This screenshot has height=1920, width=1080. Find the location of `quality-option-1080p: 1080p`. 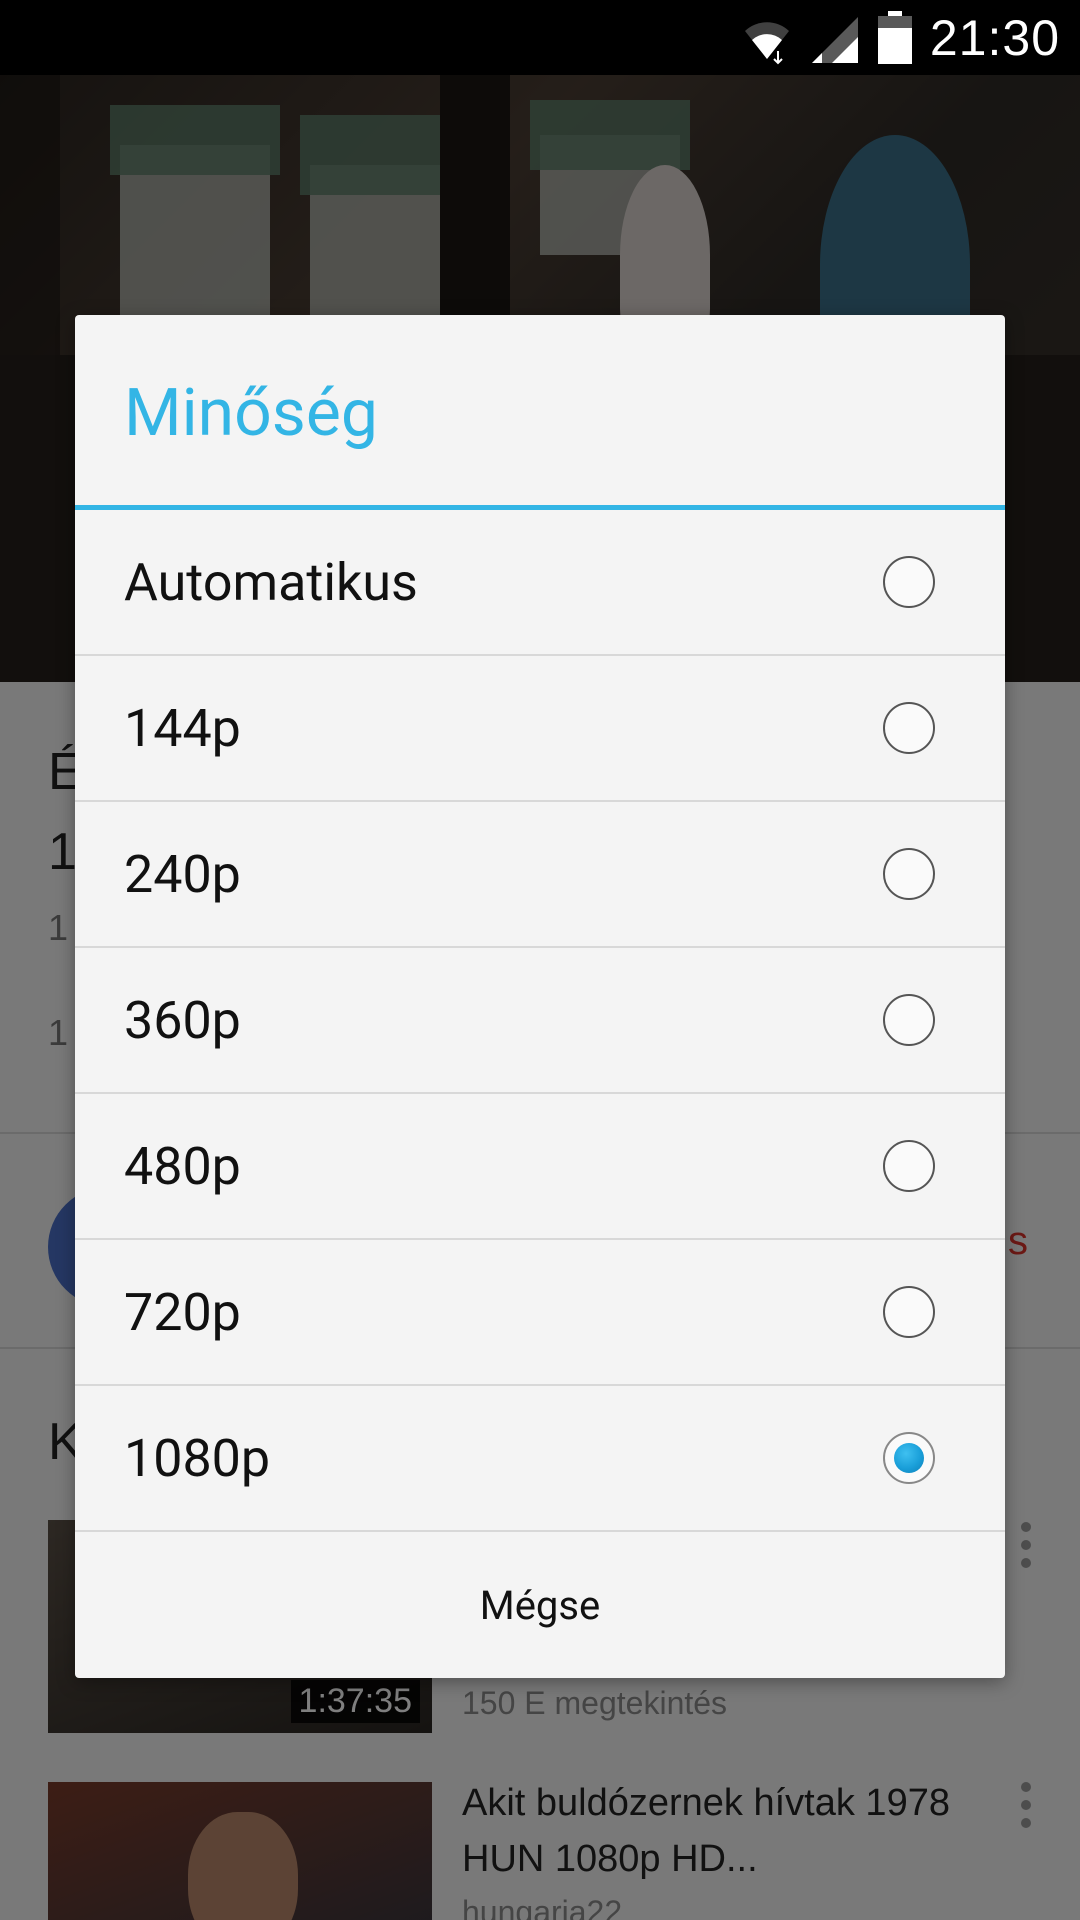

quality-option-1080p: 1080p is located at coordinates (540, 1459).